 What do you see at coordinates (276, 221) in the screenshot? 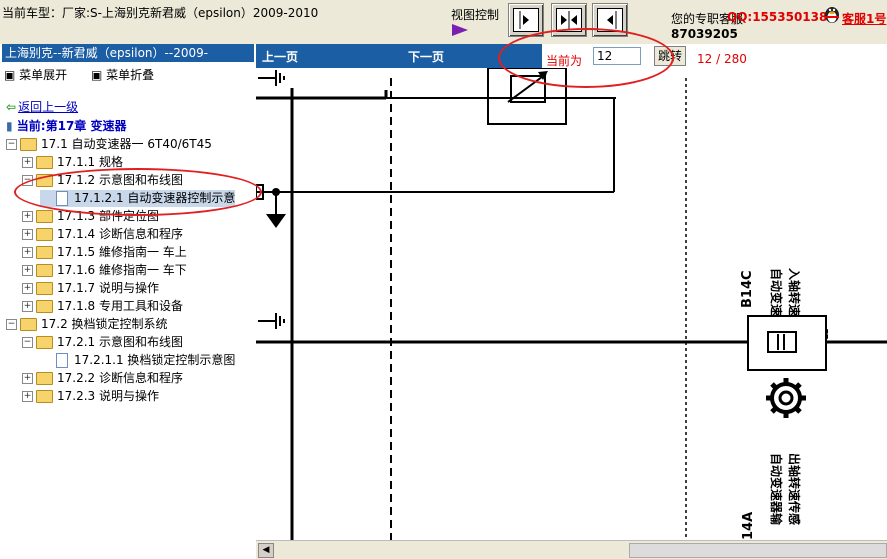
I see `ground-arrow-icon` at bounding box center [276, 221].